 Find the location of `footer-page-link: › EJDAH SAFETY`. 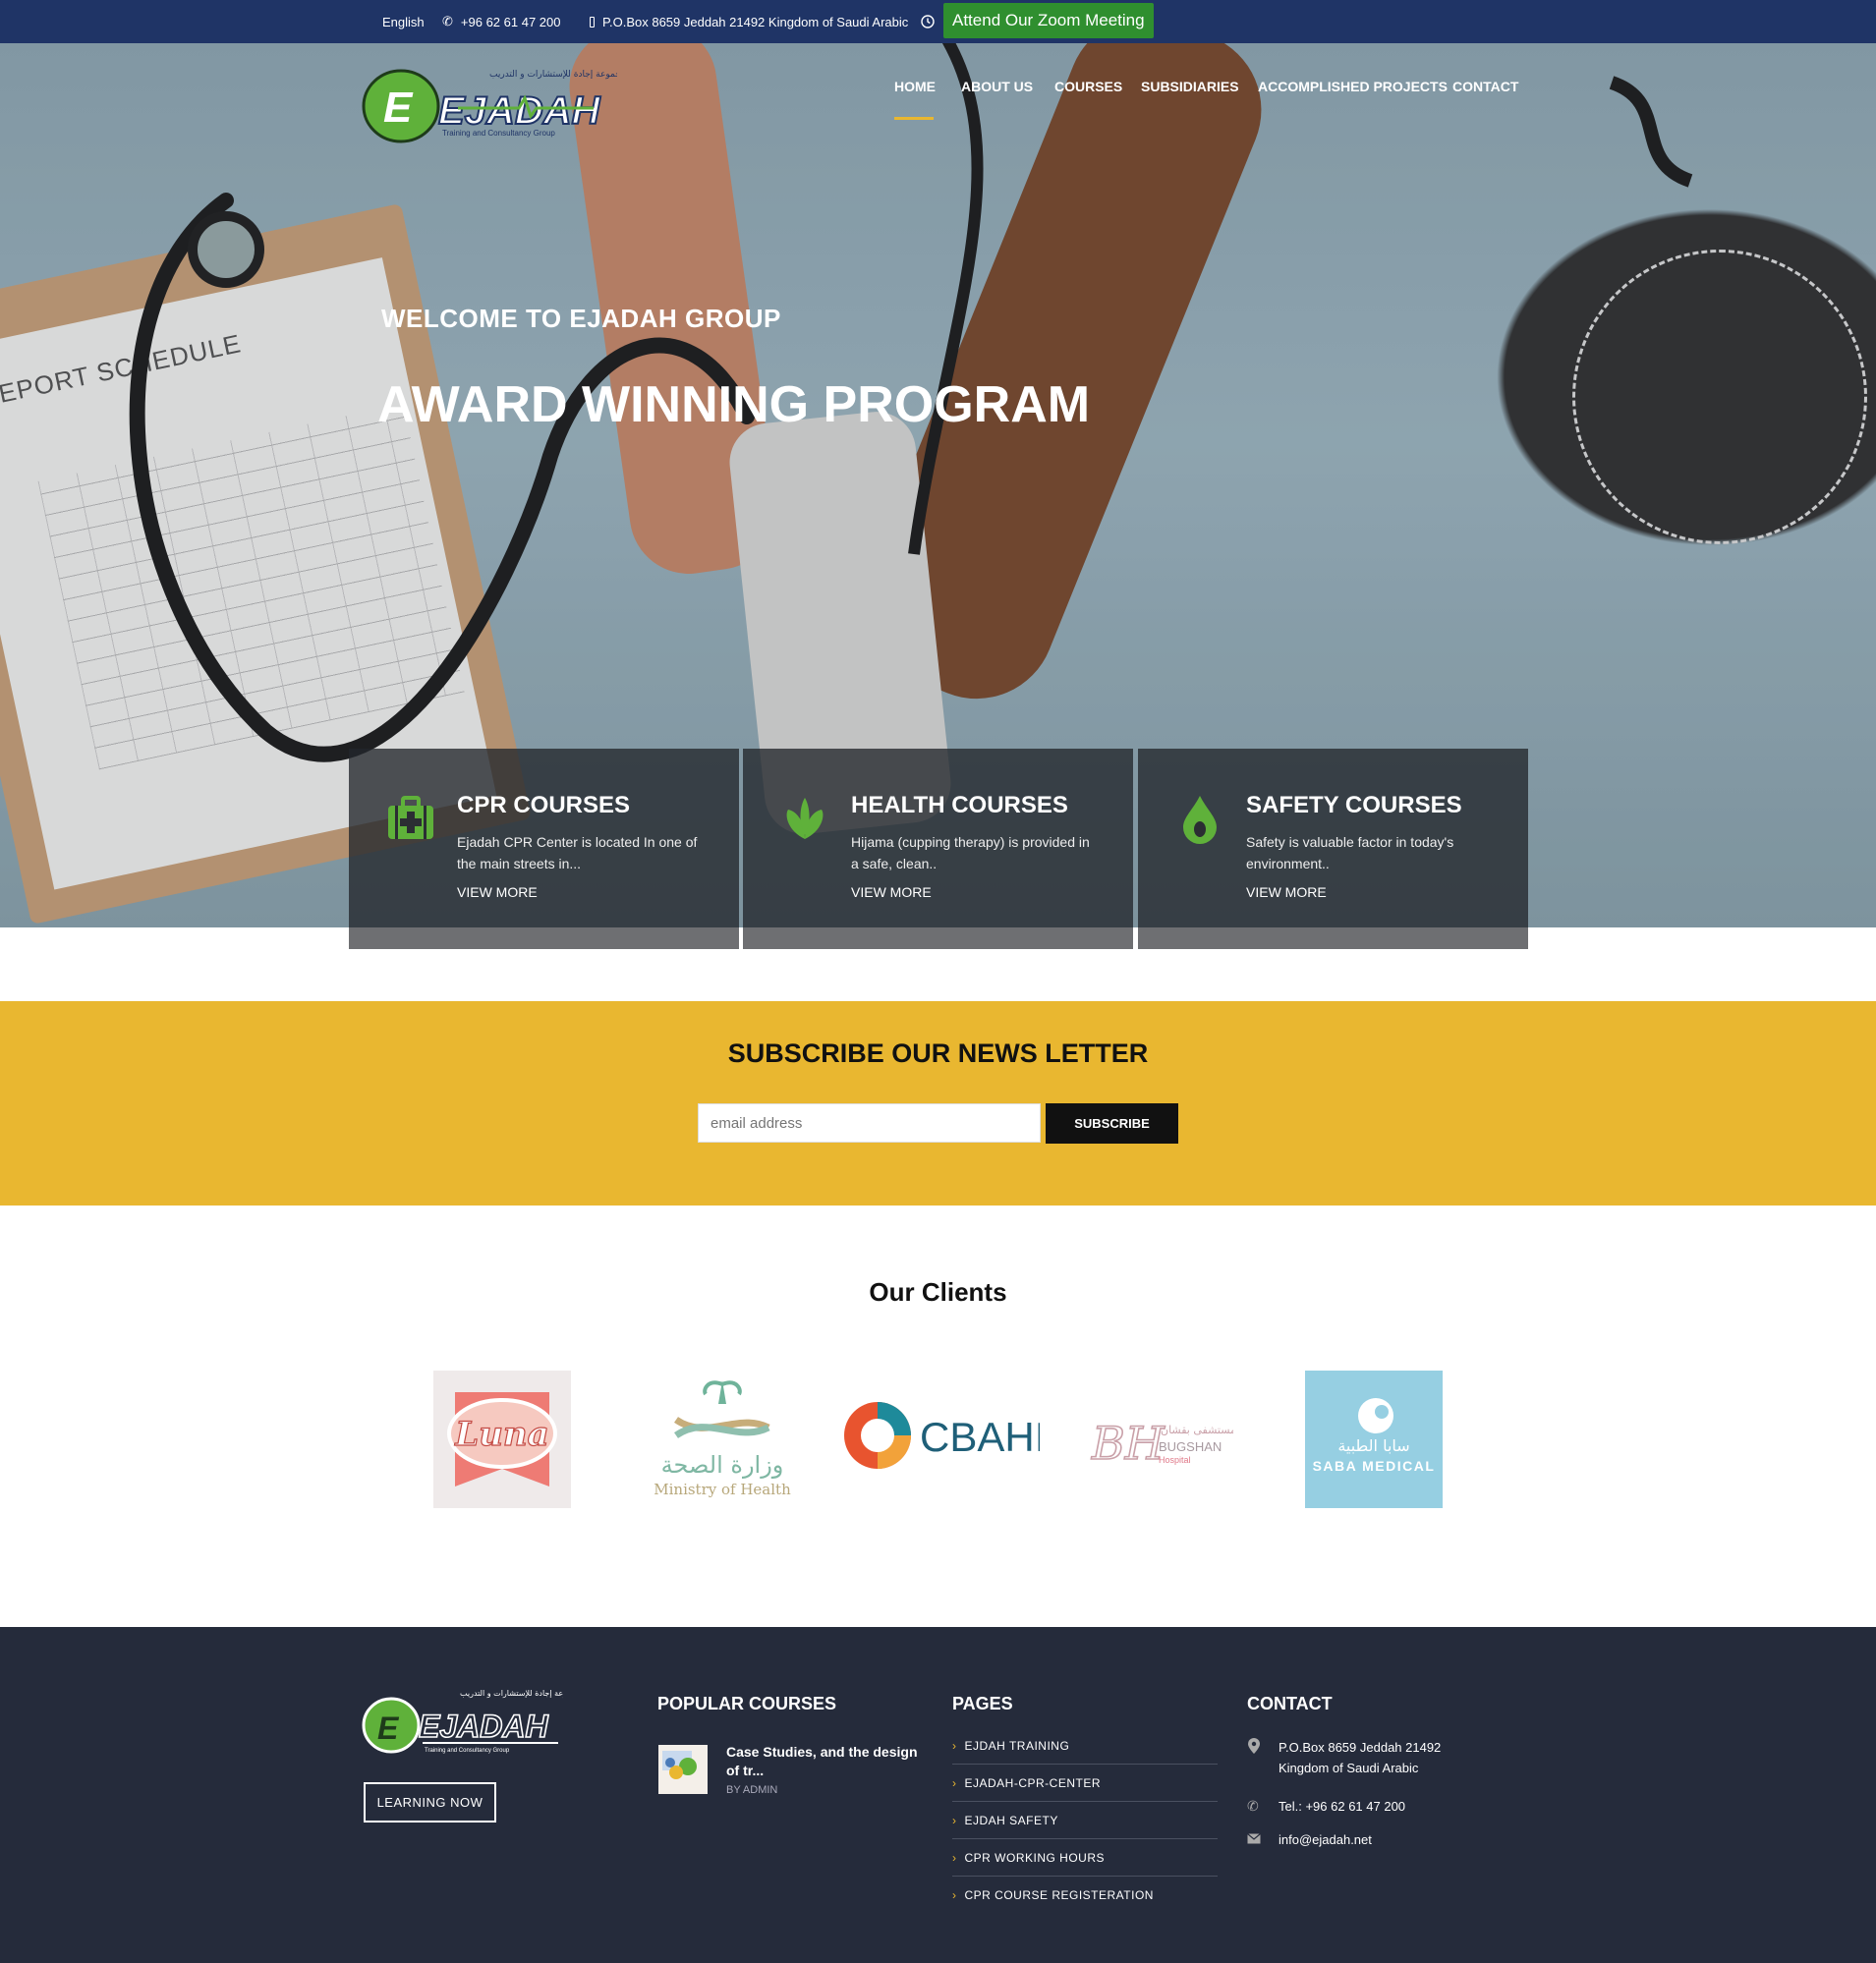

footer-page-link: › EJDAH SAFETY is located at coordinates (1085, 1820).